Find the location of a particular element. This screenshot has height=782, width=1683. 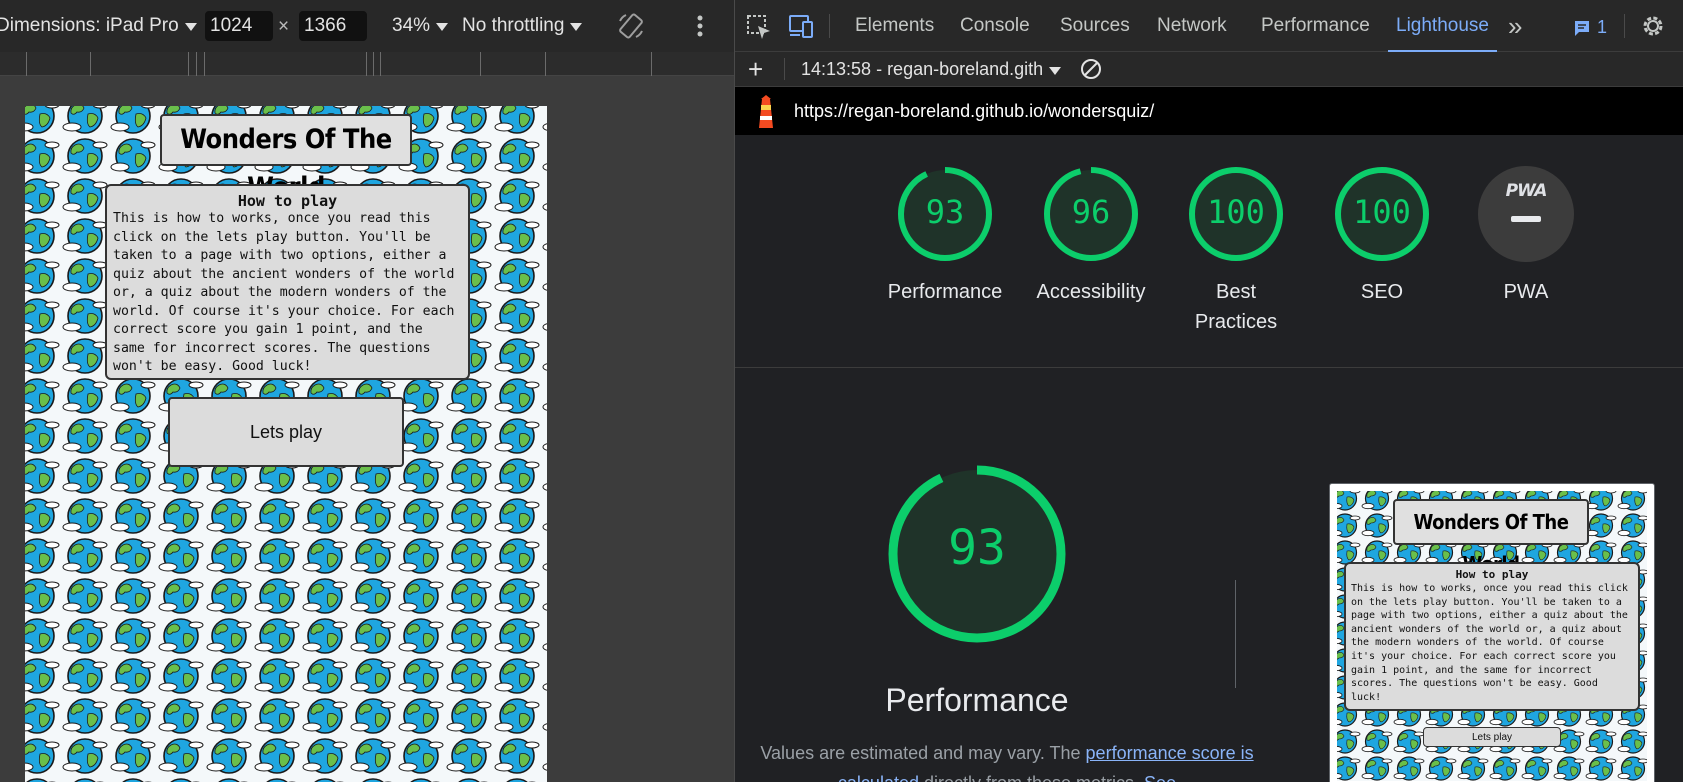

note-prefix: Values are estimated and may vary. The is located at coordinates (923, 753).